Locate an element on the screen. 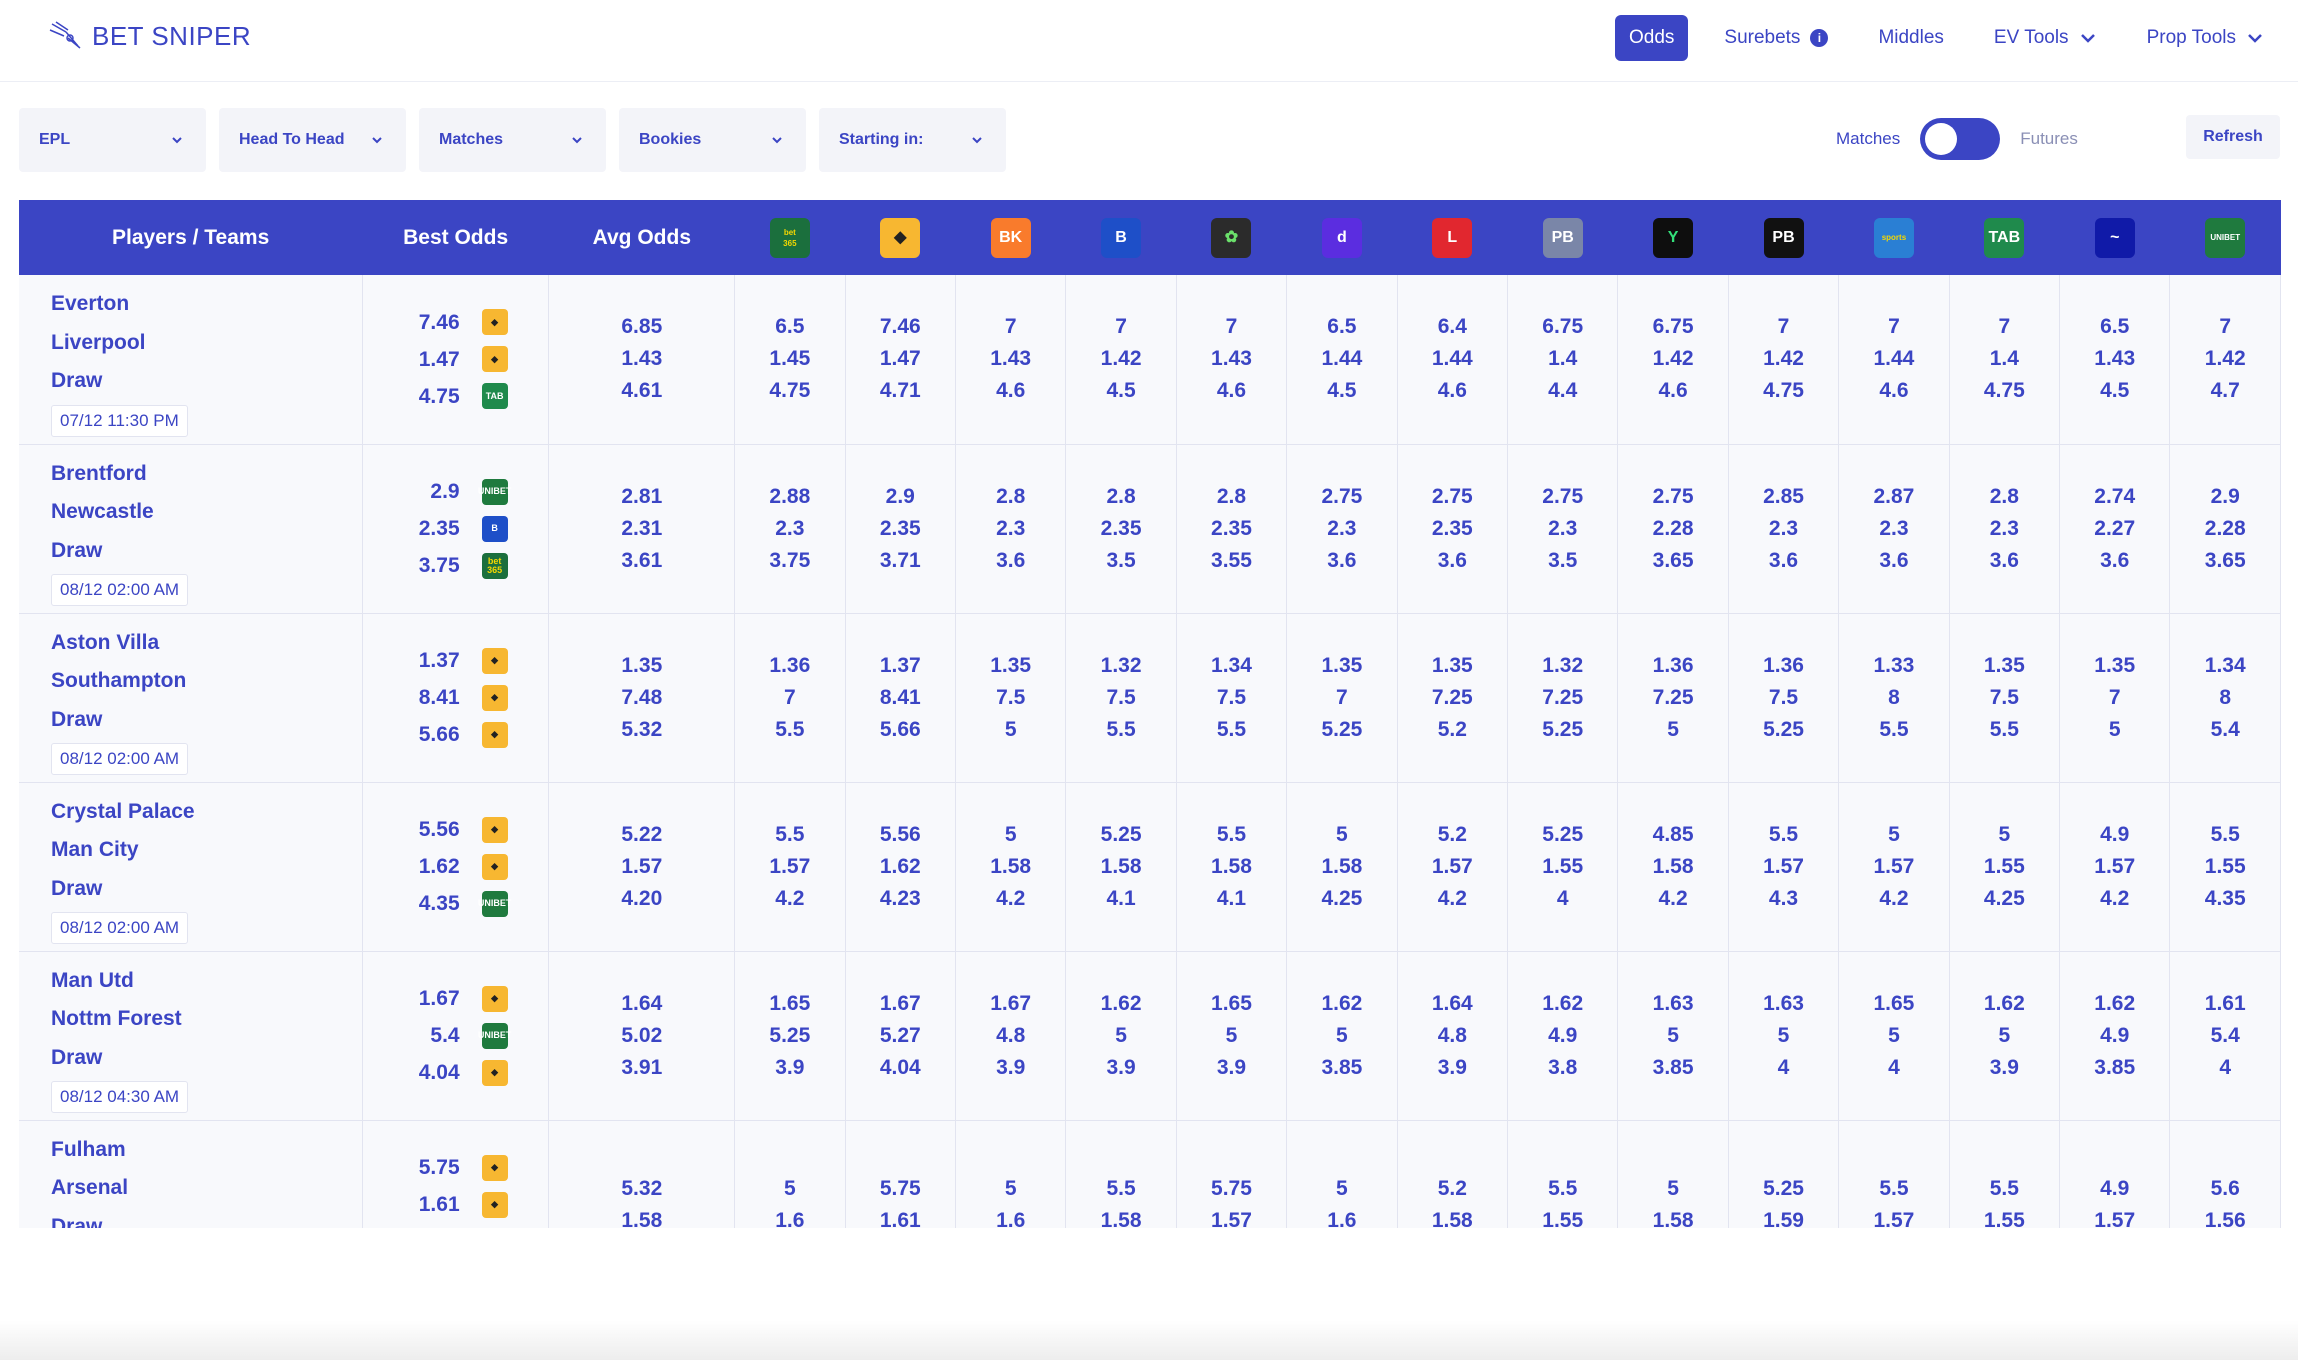 The height and width of the screenshot is (1360, 2298). best-odds-entry: 1.67 ◆ is located at coordinates (456, 998).